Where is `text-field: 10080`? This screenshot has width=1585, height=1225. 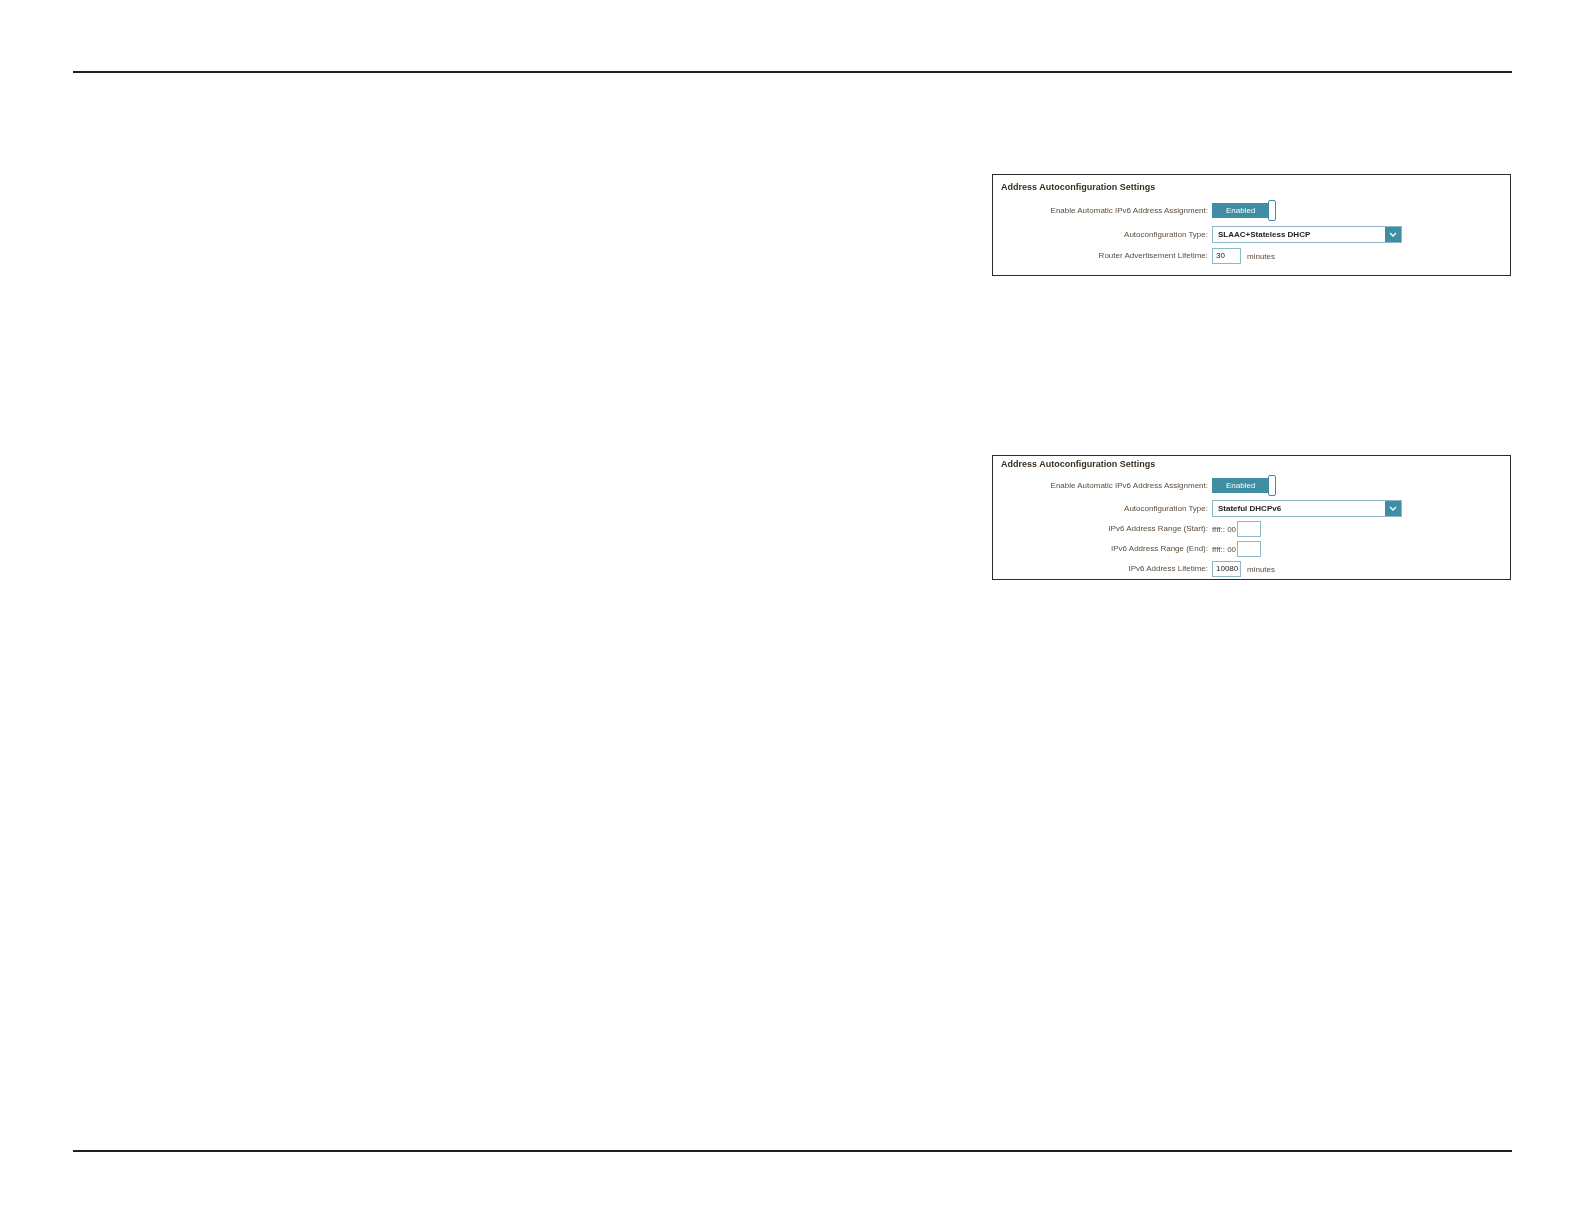
text-field: 10080 is located at coordinates (1226, 569).